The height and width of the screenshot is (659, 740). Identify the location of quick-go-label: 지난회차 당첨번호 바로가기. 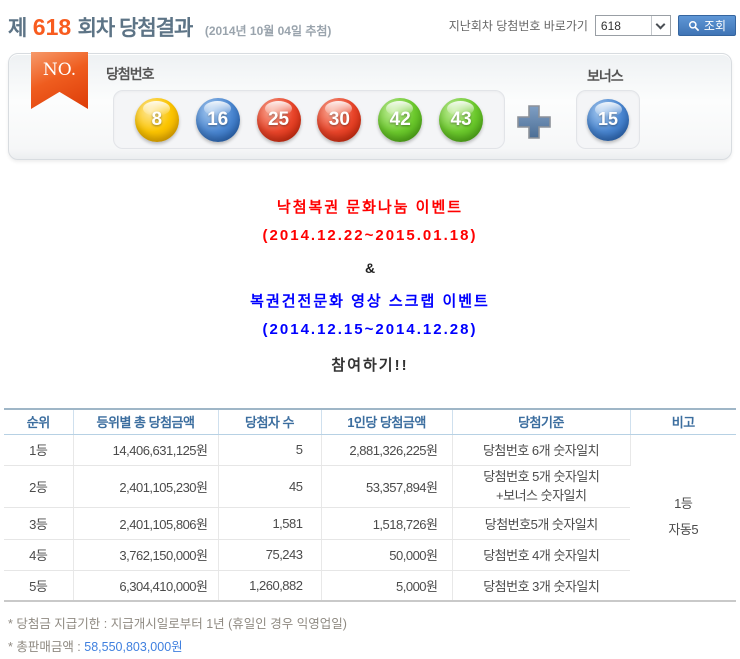
(518, 26).